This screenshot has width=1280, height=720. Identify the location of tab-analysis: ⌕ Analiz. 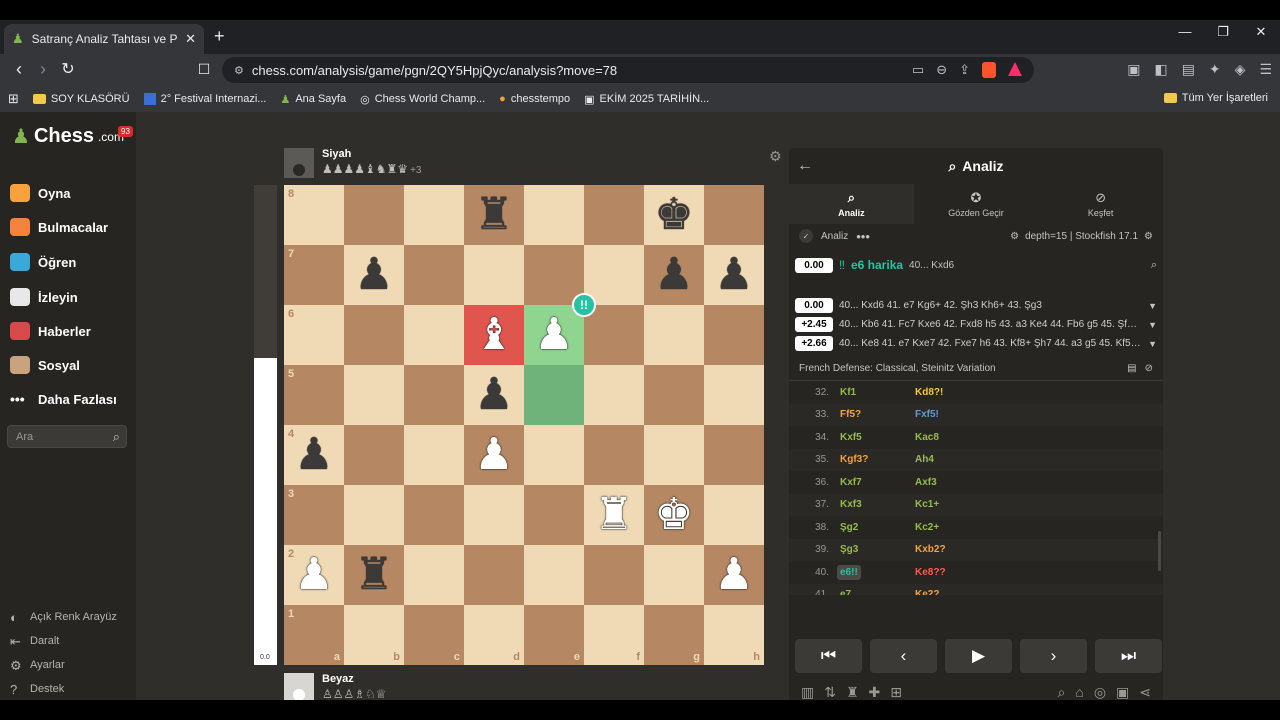
(851, 204).